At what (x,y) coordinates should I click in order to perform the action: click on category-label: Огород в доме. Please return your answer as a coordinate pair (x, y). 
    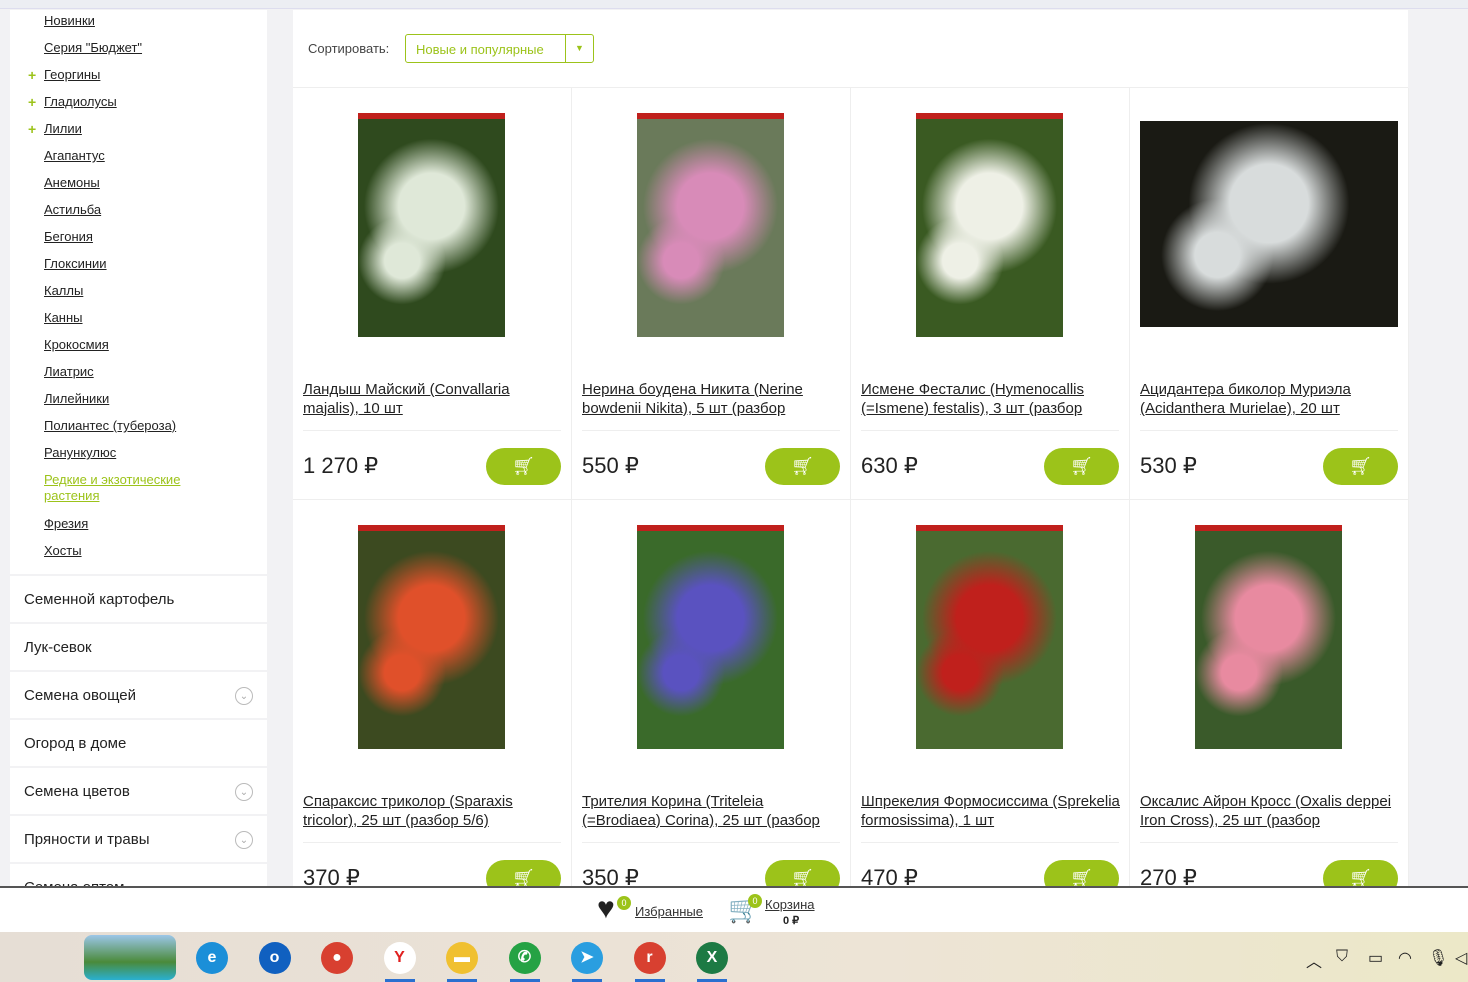
    Looking at the image, I should click on (75, 743).